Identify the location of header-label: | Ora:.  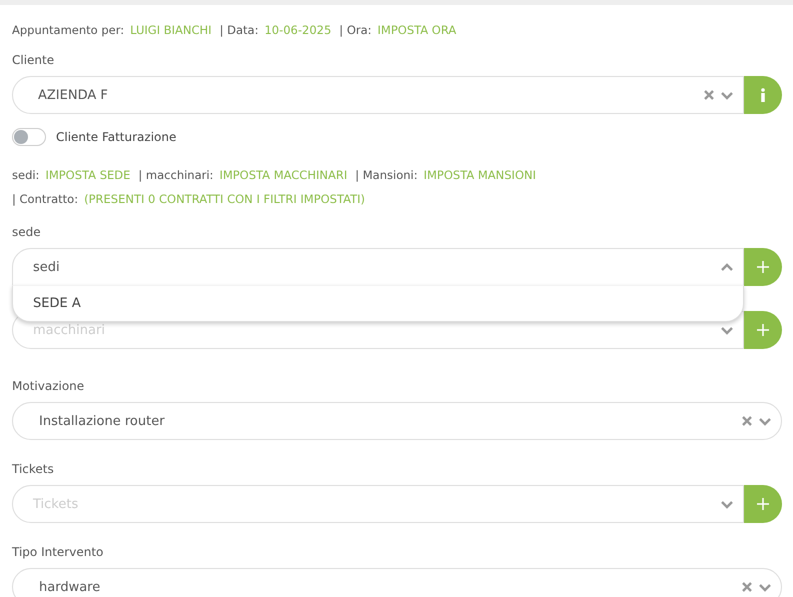
(355, 30).